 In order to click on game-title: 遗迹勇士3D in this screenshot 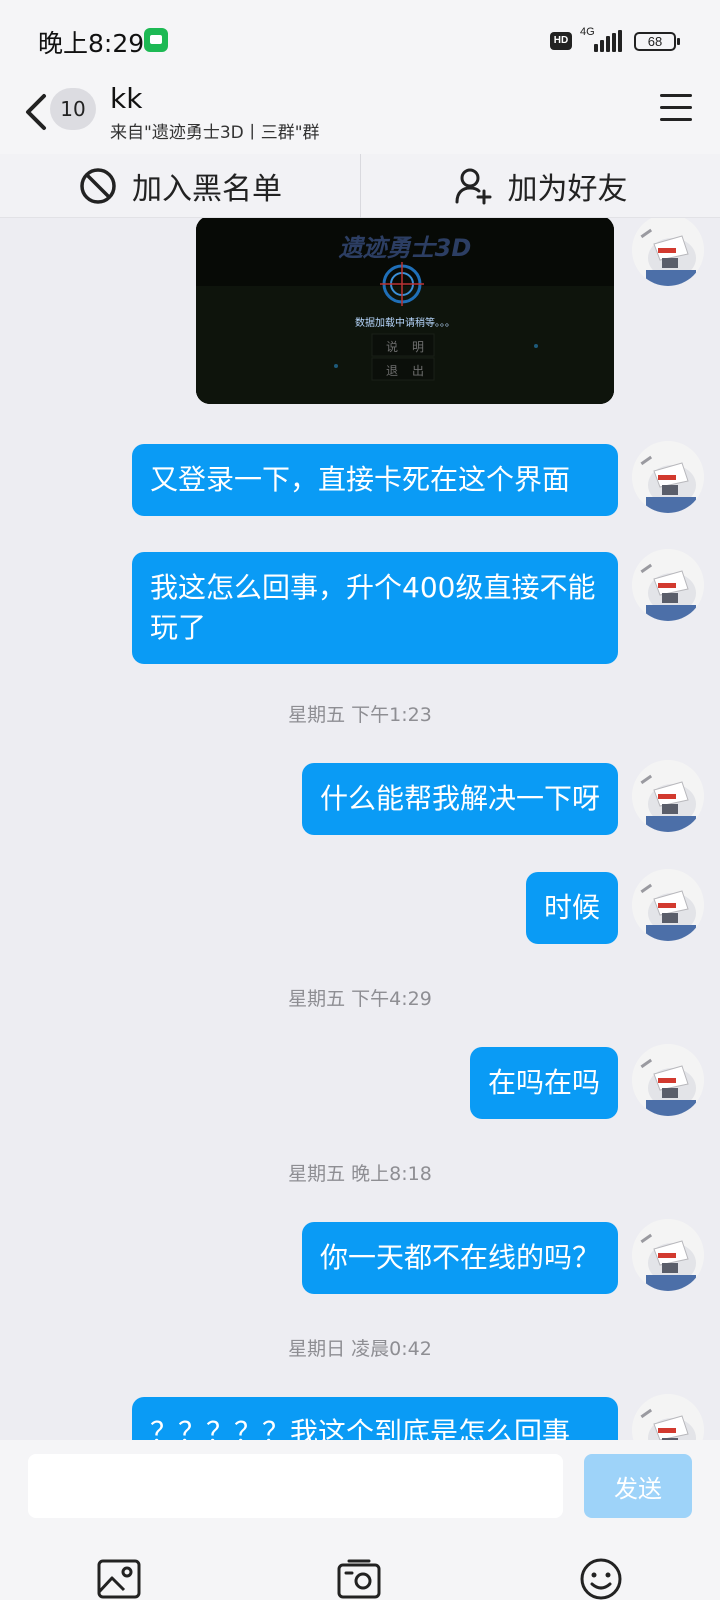, I will do `click(405, 248)`.